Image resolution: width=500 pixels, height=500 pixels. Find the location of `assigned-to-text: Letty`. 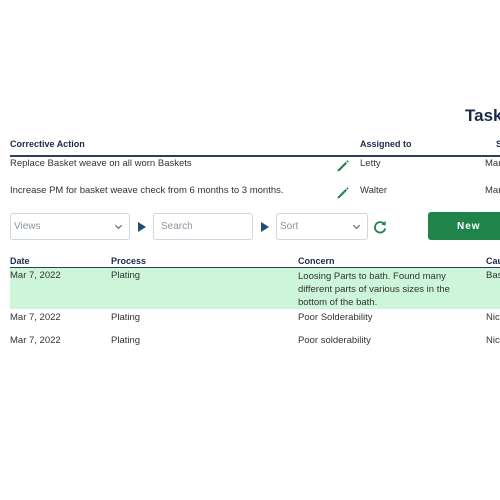

assigned-to-text: Letty is located at coordinates (370, 163).